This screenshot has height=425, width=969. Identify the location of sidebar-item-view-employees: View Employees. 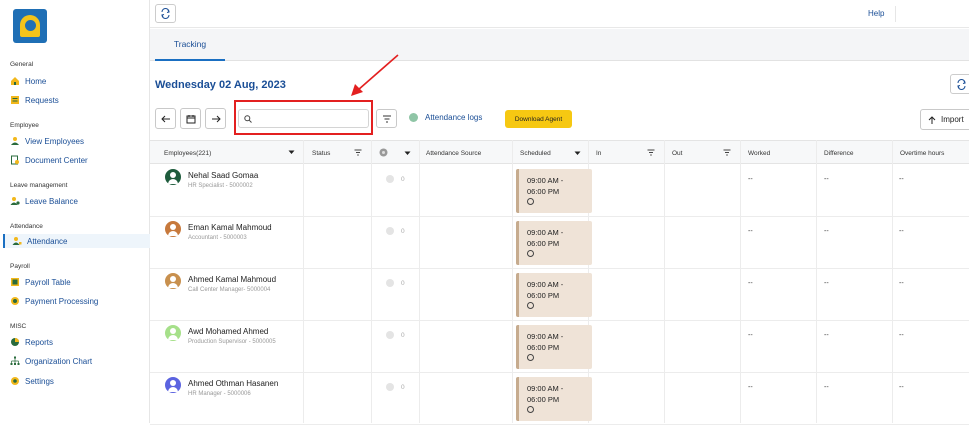
(47, 141).